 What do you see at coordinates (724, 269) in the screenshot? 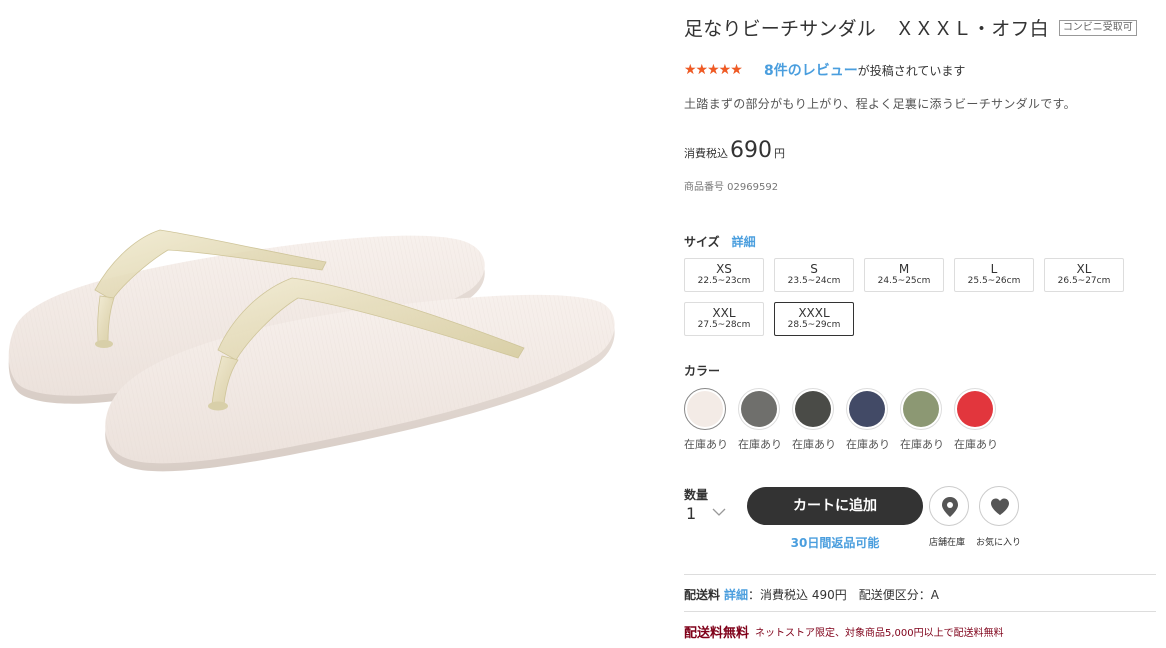
I see `size-option-name: XS` at bounding box center [724, 269].